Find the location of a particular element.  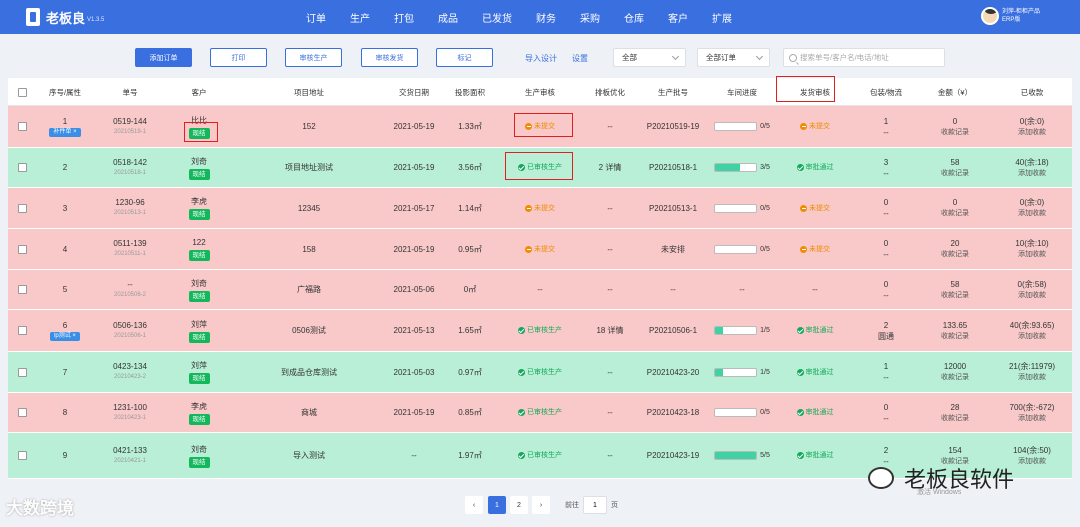

layout-optimization: 18 详情 is located at coordinates (609, 330).